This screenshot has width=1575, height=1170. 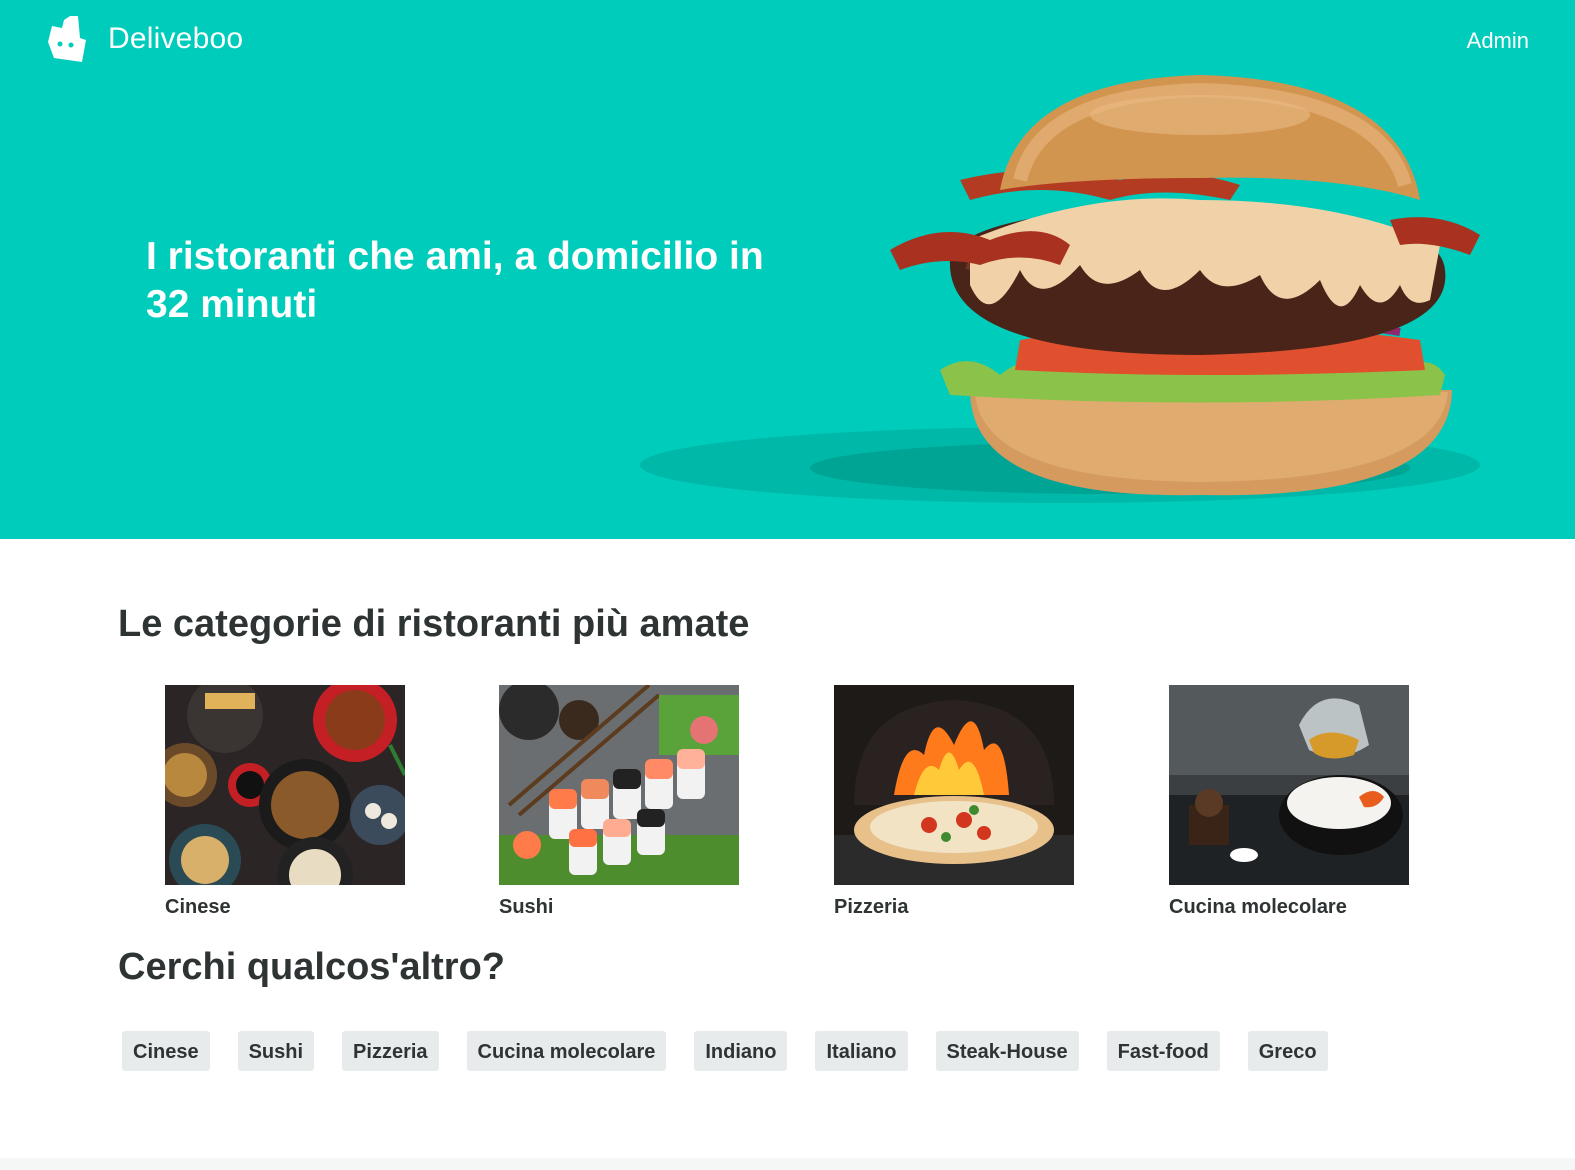 I want to click on tag-fast-food: Fast-food, so click(x=1163, y=1051).